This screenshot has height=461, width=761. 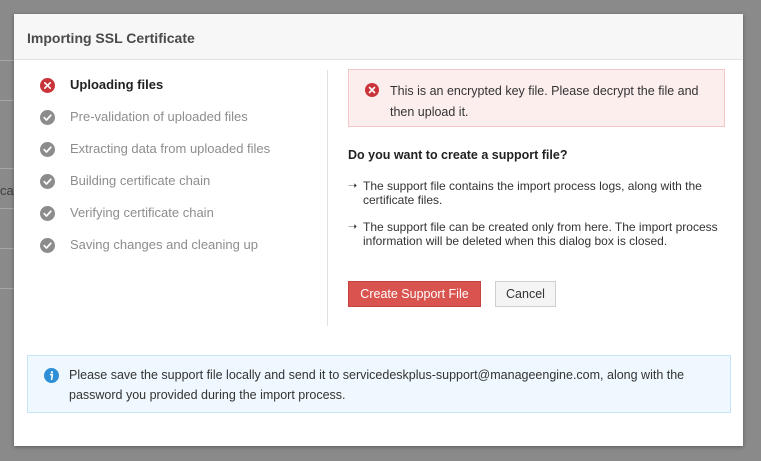 What do you see at coordinates (142, 212) in the screenshot?
I see `step-label: Verifying certificate chain` at bounding box center [142, 212].